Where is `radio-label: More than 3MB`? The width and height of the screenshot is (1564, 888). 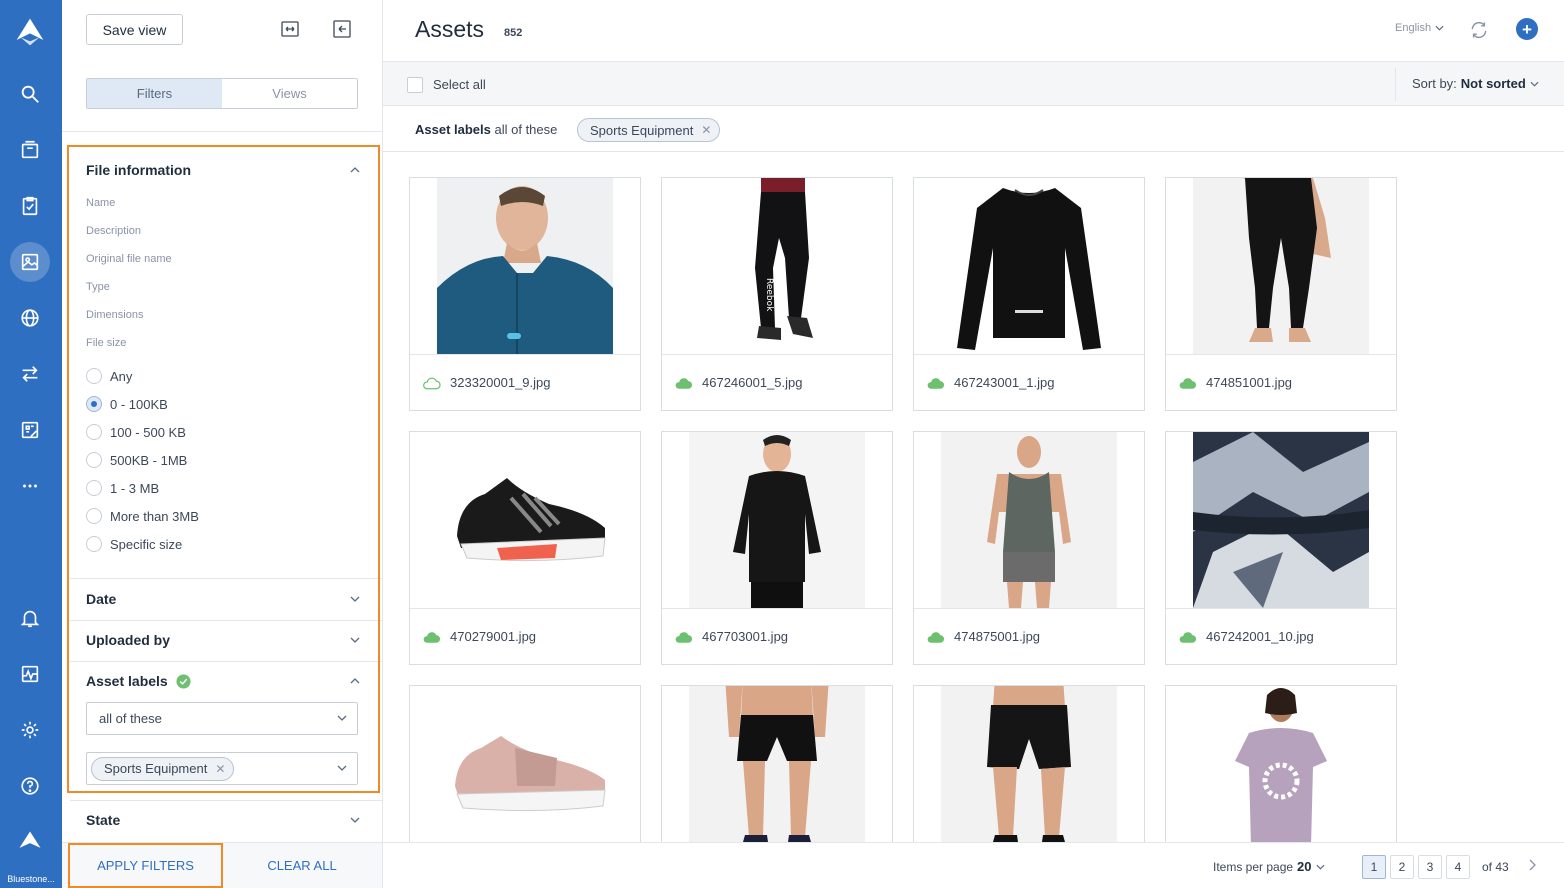 radio-label: More than 3MB is located at coordinates (154, 516).